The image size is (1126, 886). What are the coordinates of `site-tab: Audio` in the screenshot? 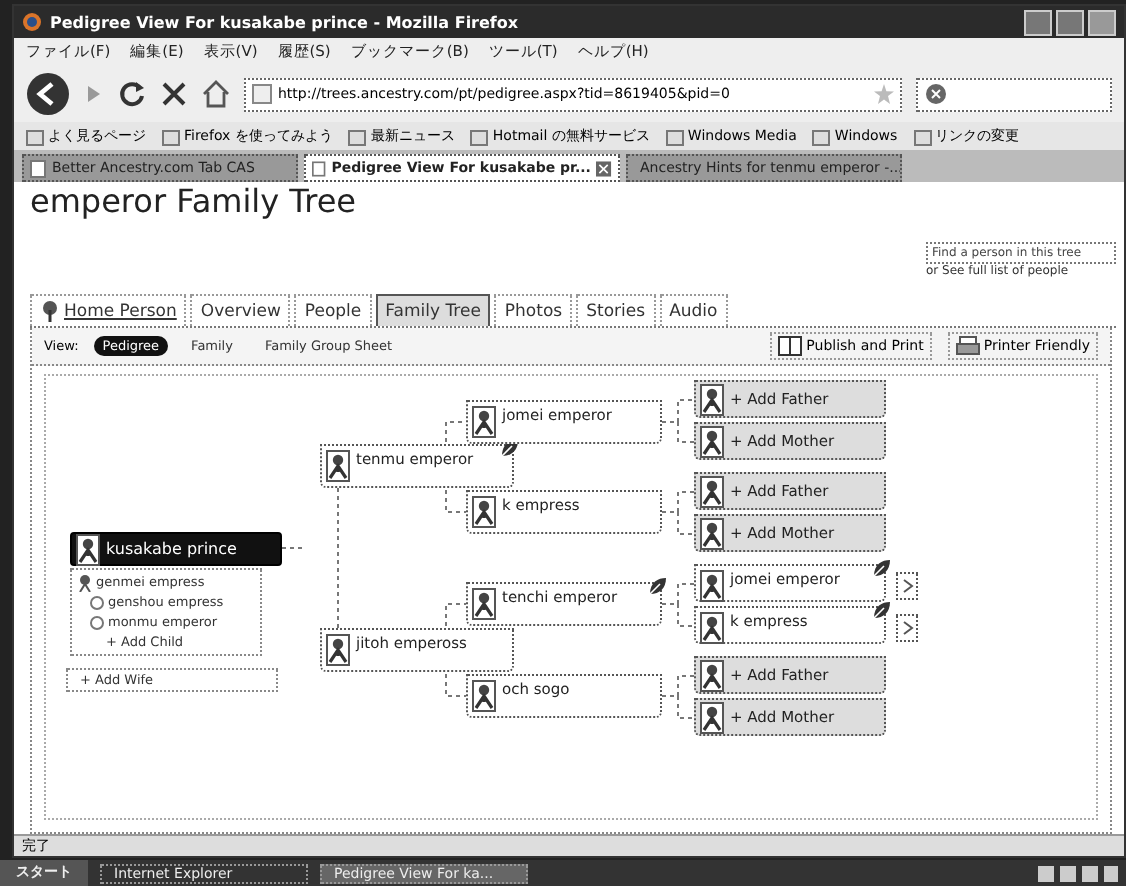 It's located at (693, 310).